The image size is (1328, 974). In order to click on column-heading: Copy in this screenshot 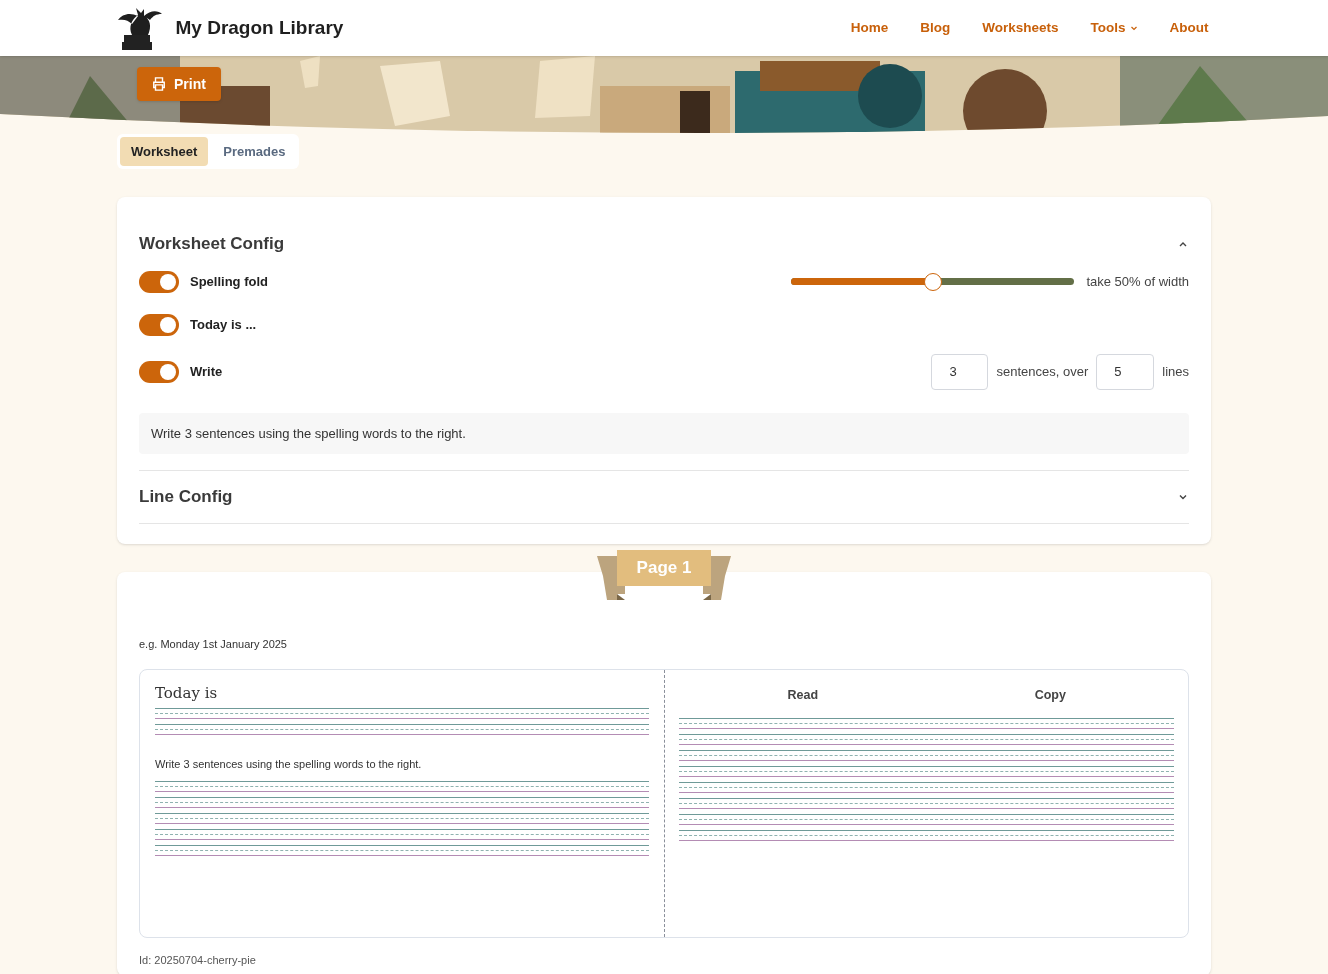, I will do `click(1050, 695)`.